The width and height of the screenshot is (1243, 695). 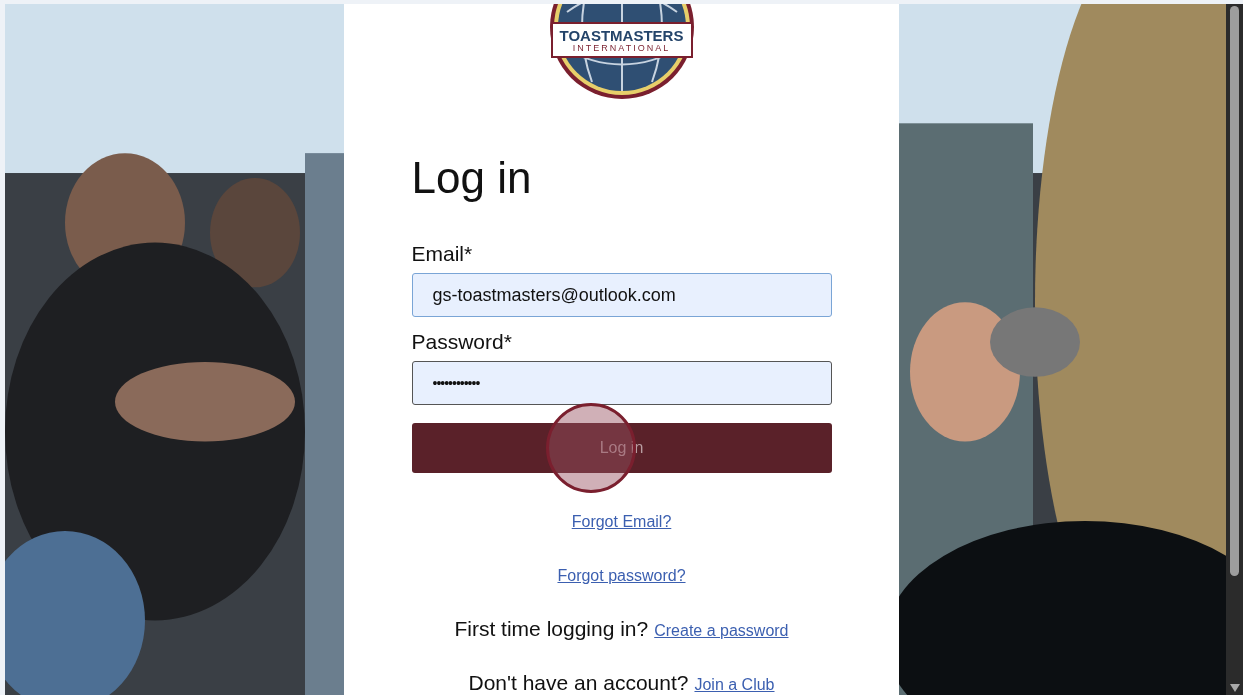 I want to click on field-label: Password*, so click(x=462, y=342).